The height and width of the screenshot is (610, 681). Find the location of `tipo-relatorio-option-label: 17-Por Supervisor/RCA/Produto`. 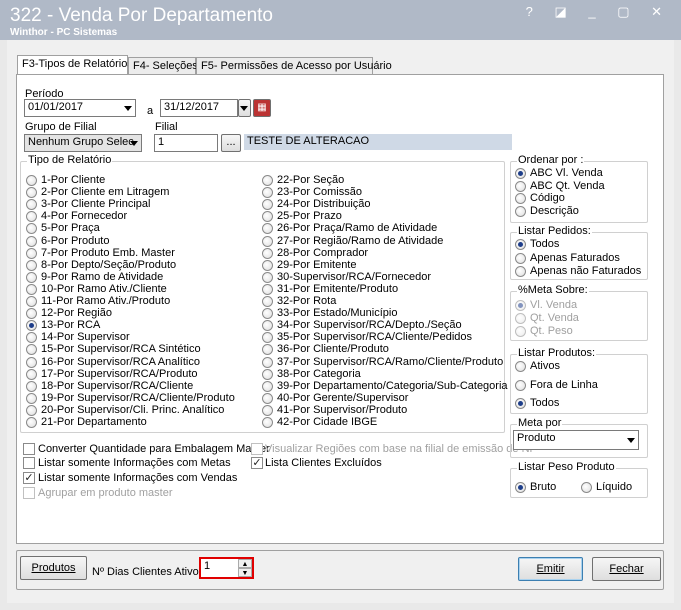

tipo-relatorio-option-label: 17-Por Supervisor/RCA/Produto is located at coordinates (119, 373).